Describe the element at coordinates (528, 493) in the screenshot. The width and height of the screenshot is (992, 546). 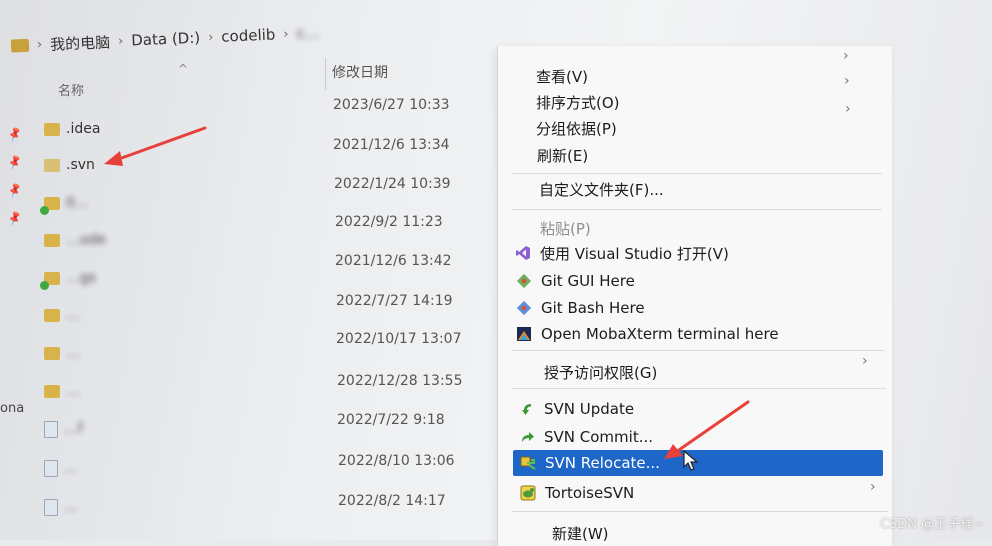
I see `tortoisesvn-icon` at that location.